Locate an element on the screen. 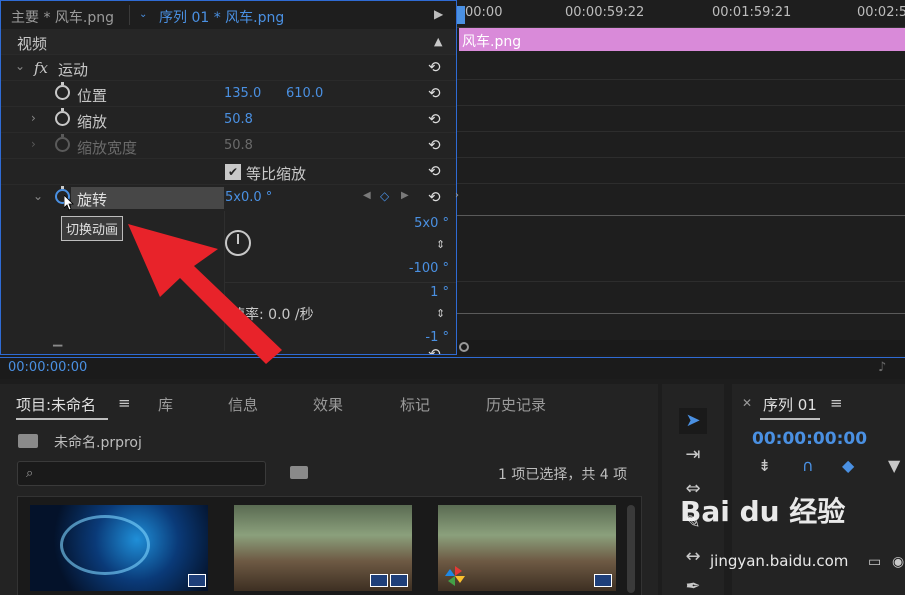 This screenshot has width=905, height=595. position-label: 位置 is located at coordinates (92, 96).